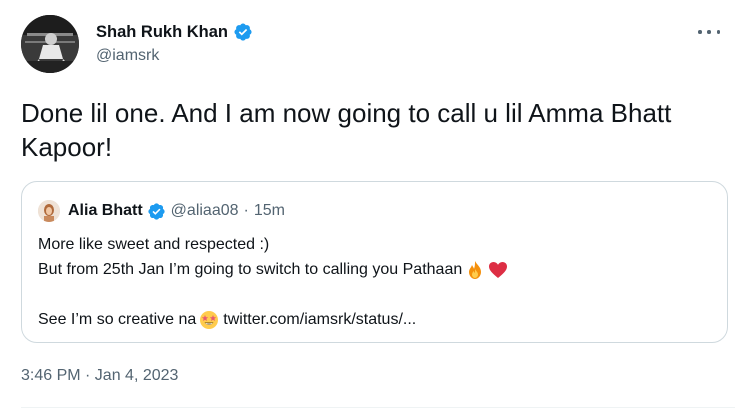 This screenshot has height=410, width=735. What do you see at coordinates (475, 270) in the screenshot?
I see `fire-emoji-icon` at bounding box center [475, 270].